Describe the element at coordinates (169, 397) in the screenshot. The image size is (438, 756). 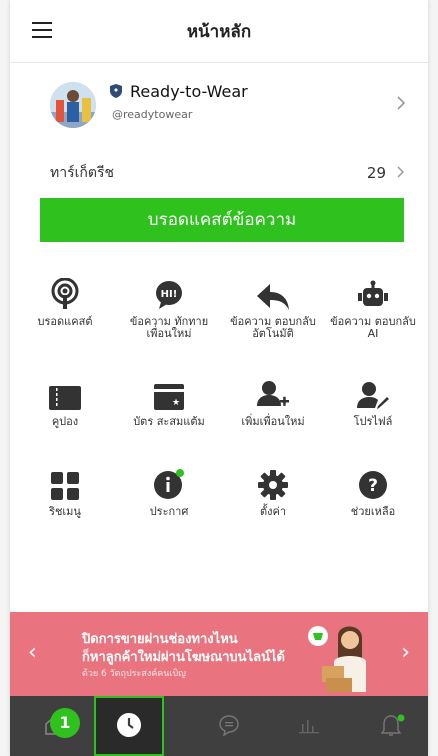
I see `reward-card-icon: ★` at that location.